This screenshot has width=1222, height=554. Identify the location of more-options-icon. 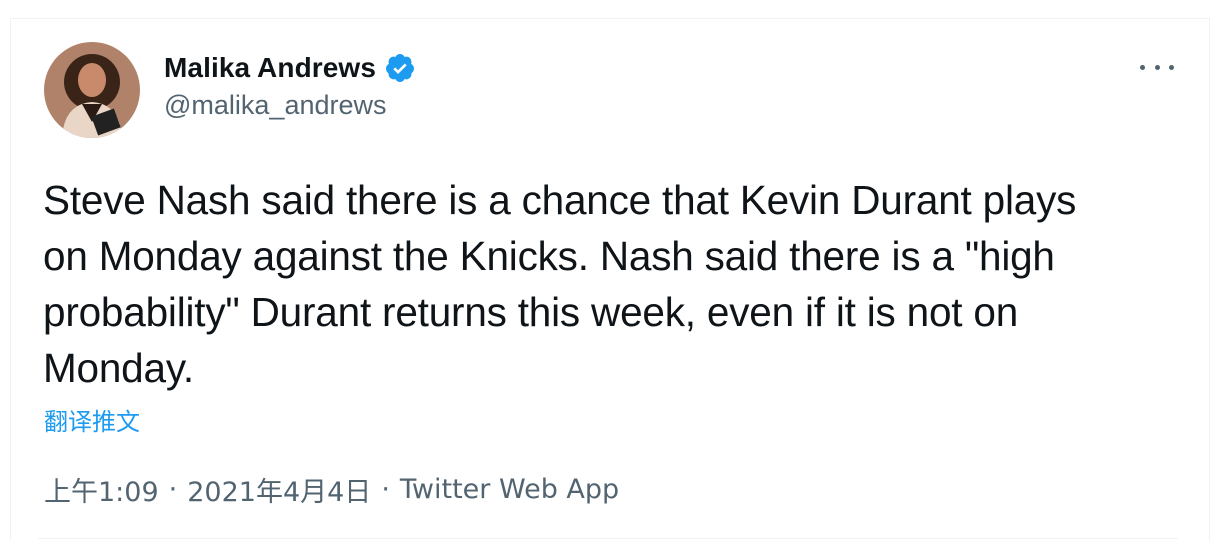
(1157, 67).